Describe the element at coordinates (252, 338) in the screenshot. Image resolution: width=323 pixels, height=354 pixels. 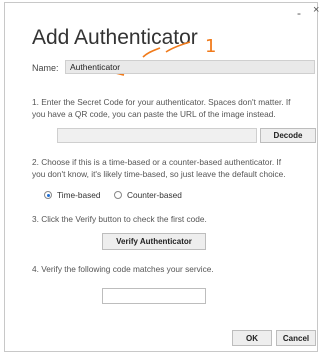
I see `ok-button: OK` at that location.